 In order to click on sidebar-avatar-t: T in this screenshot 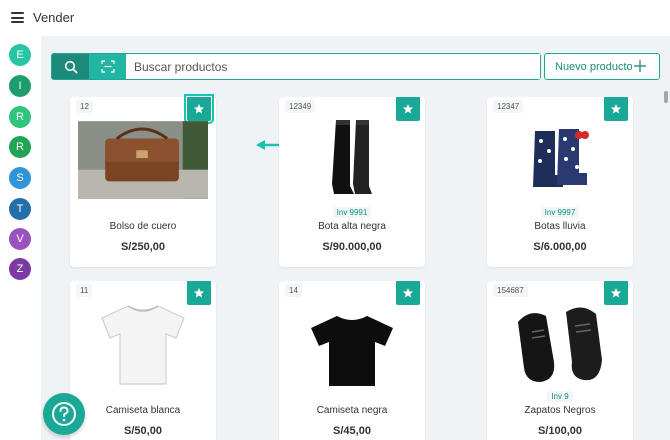, I will do `click(20, 209)`.